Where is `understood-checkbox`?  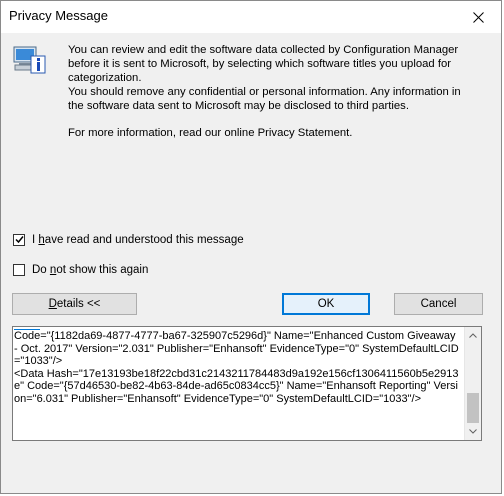
understood-checkbox is located at coordinates (19, 240).